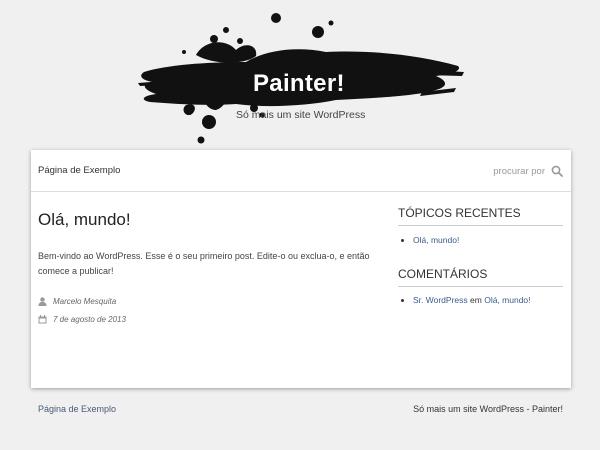 Image resolution: width=600 pixels, height=450 pixels. What do you see at coordinates (301, 171) in the screenshot?
I see `navbar: Página de Exemplo` at bounding box center [301, 171].